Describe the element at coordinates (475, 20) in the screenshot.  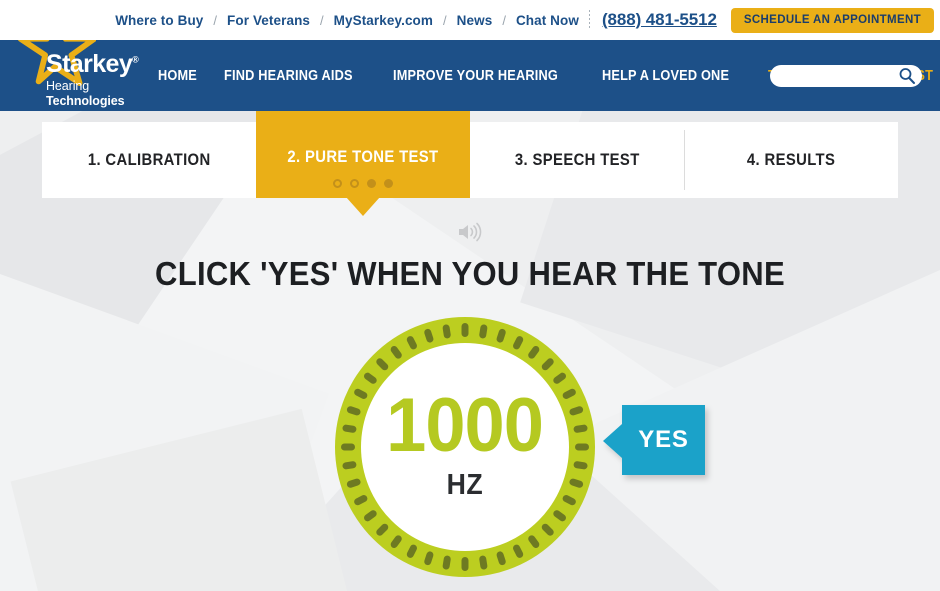
I see `utility-link-news: News` at that location.